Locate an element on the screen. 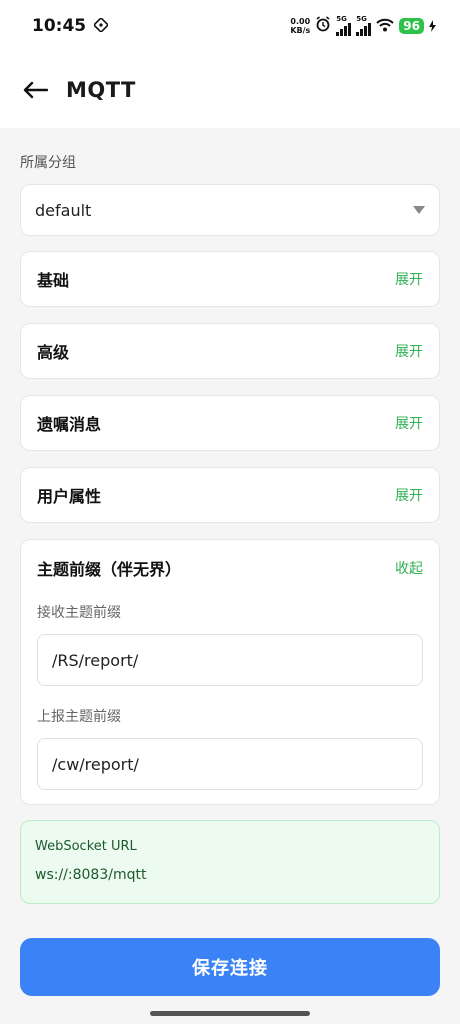  receive-prefix-input: /RS/report/ is located at coordinates (230, 660).